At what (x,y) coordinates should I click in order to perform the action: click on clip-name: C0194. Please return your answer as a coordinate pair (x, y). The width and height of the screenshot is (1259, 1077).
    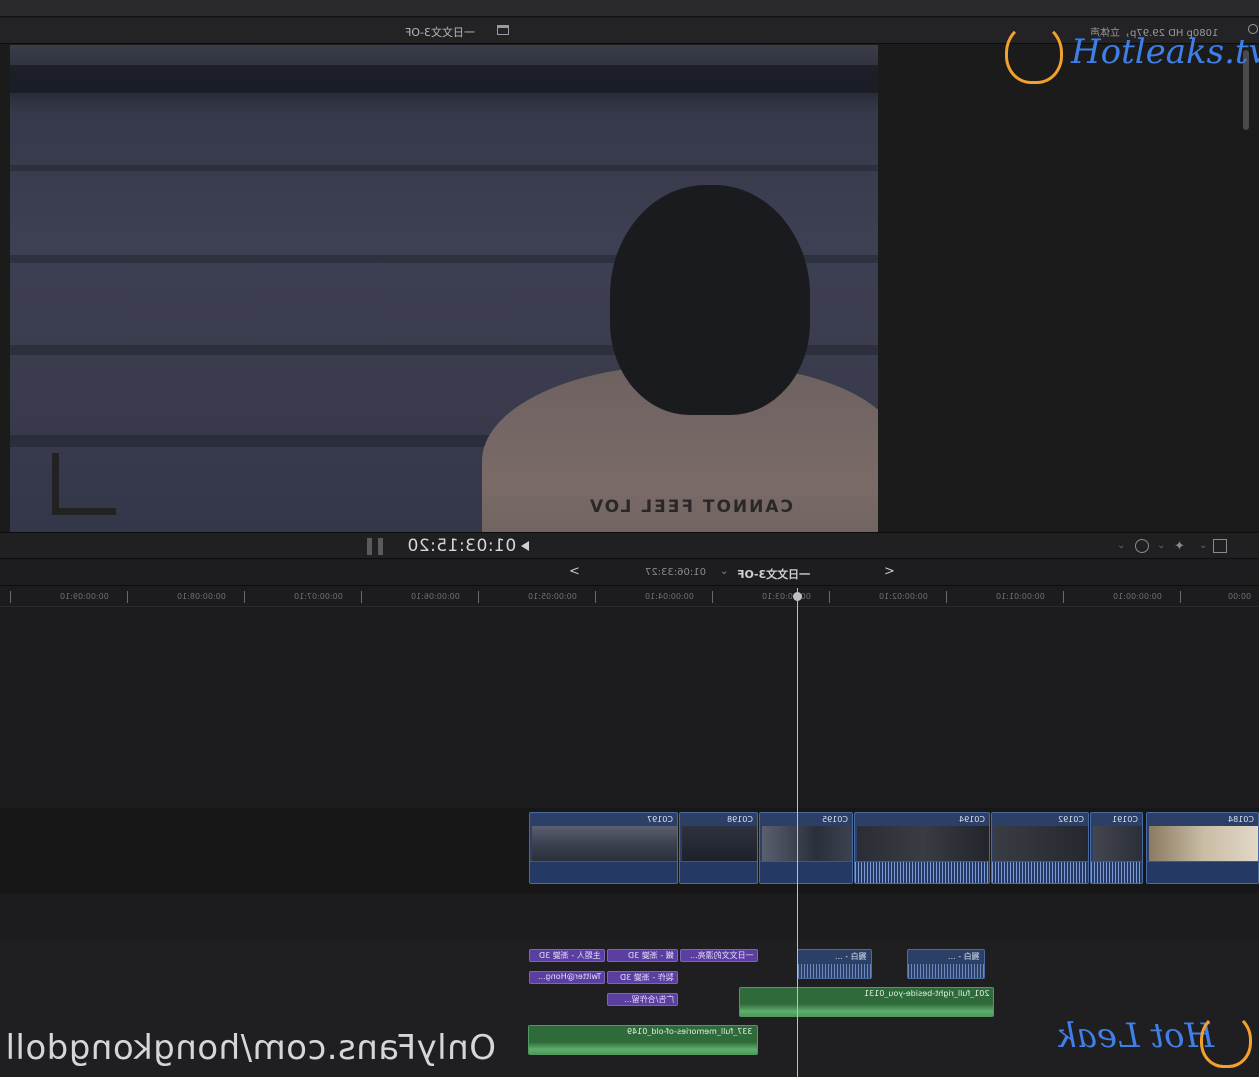
    Looking at the image, I should click on (972, 819).